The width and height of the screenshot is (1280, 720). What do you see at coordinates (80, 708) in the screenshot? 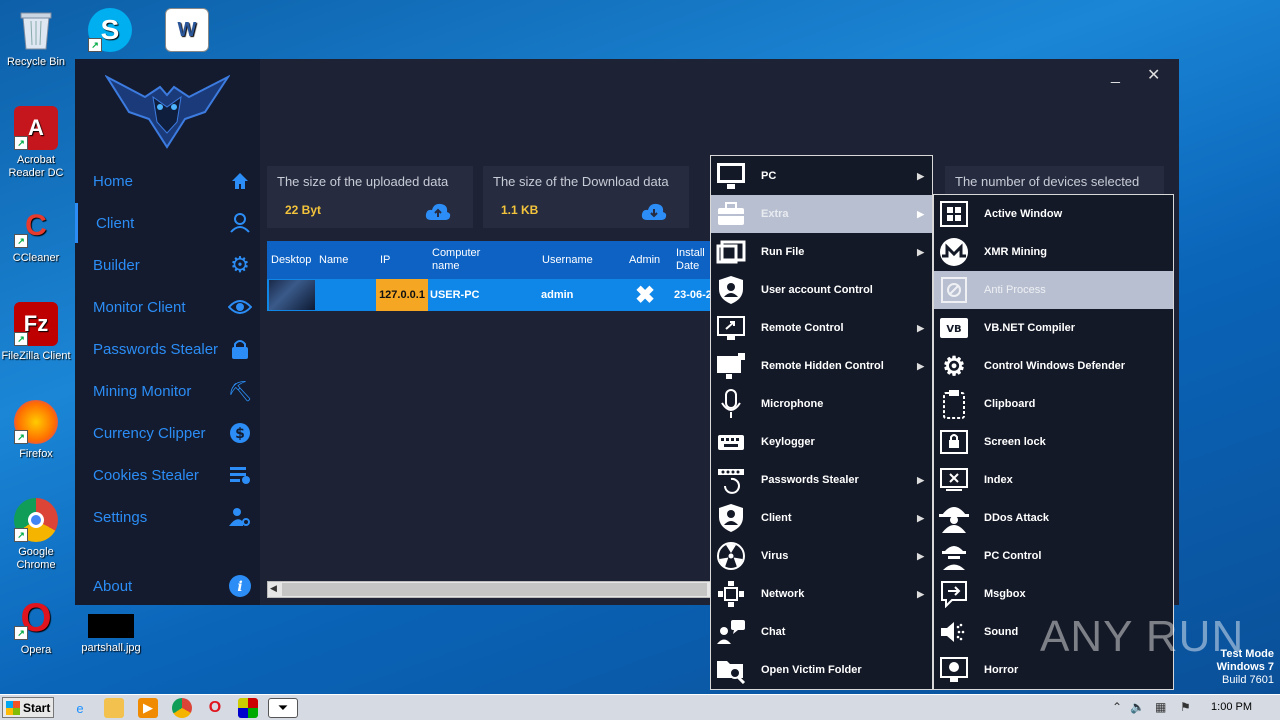
I see `internet-explorer-icon: e` at bounding box center [80, 708].